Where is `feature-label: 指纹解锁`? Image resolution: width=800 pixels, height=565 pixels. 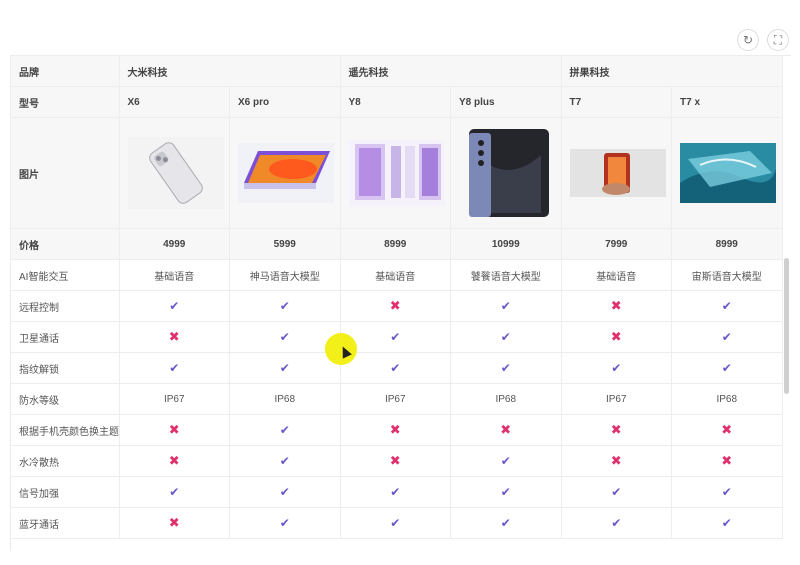 feature-label: 指纹解锁 is located at coordinates (65, 368).